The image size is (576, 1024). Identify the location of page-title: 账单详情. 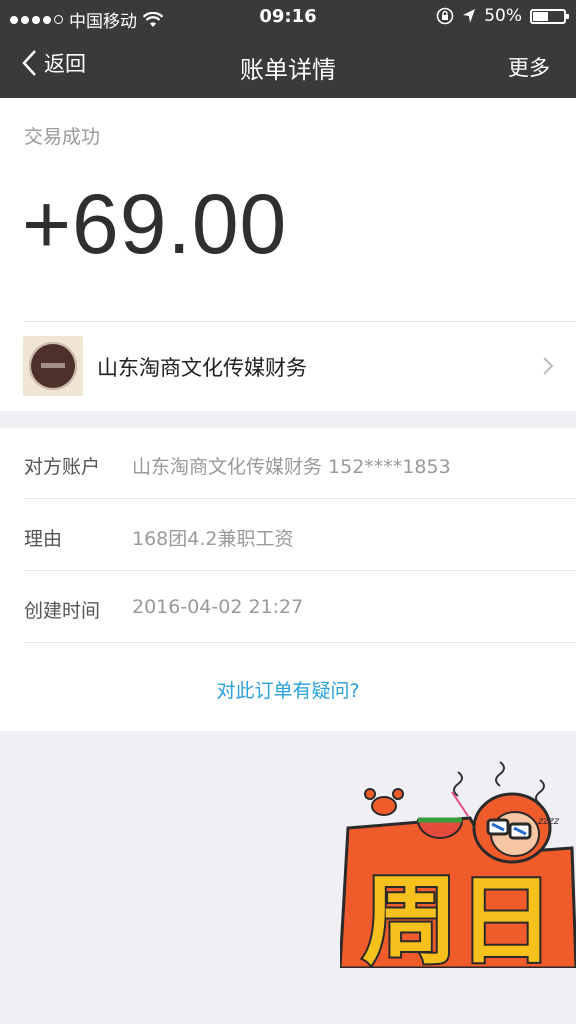
(288, 70).